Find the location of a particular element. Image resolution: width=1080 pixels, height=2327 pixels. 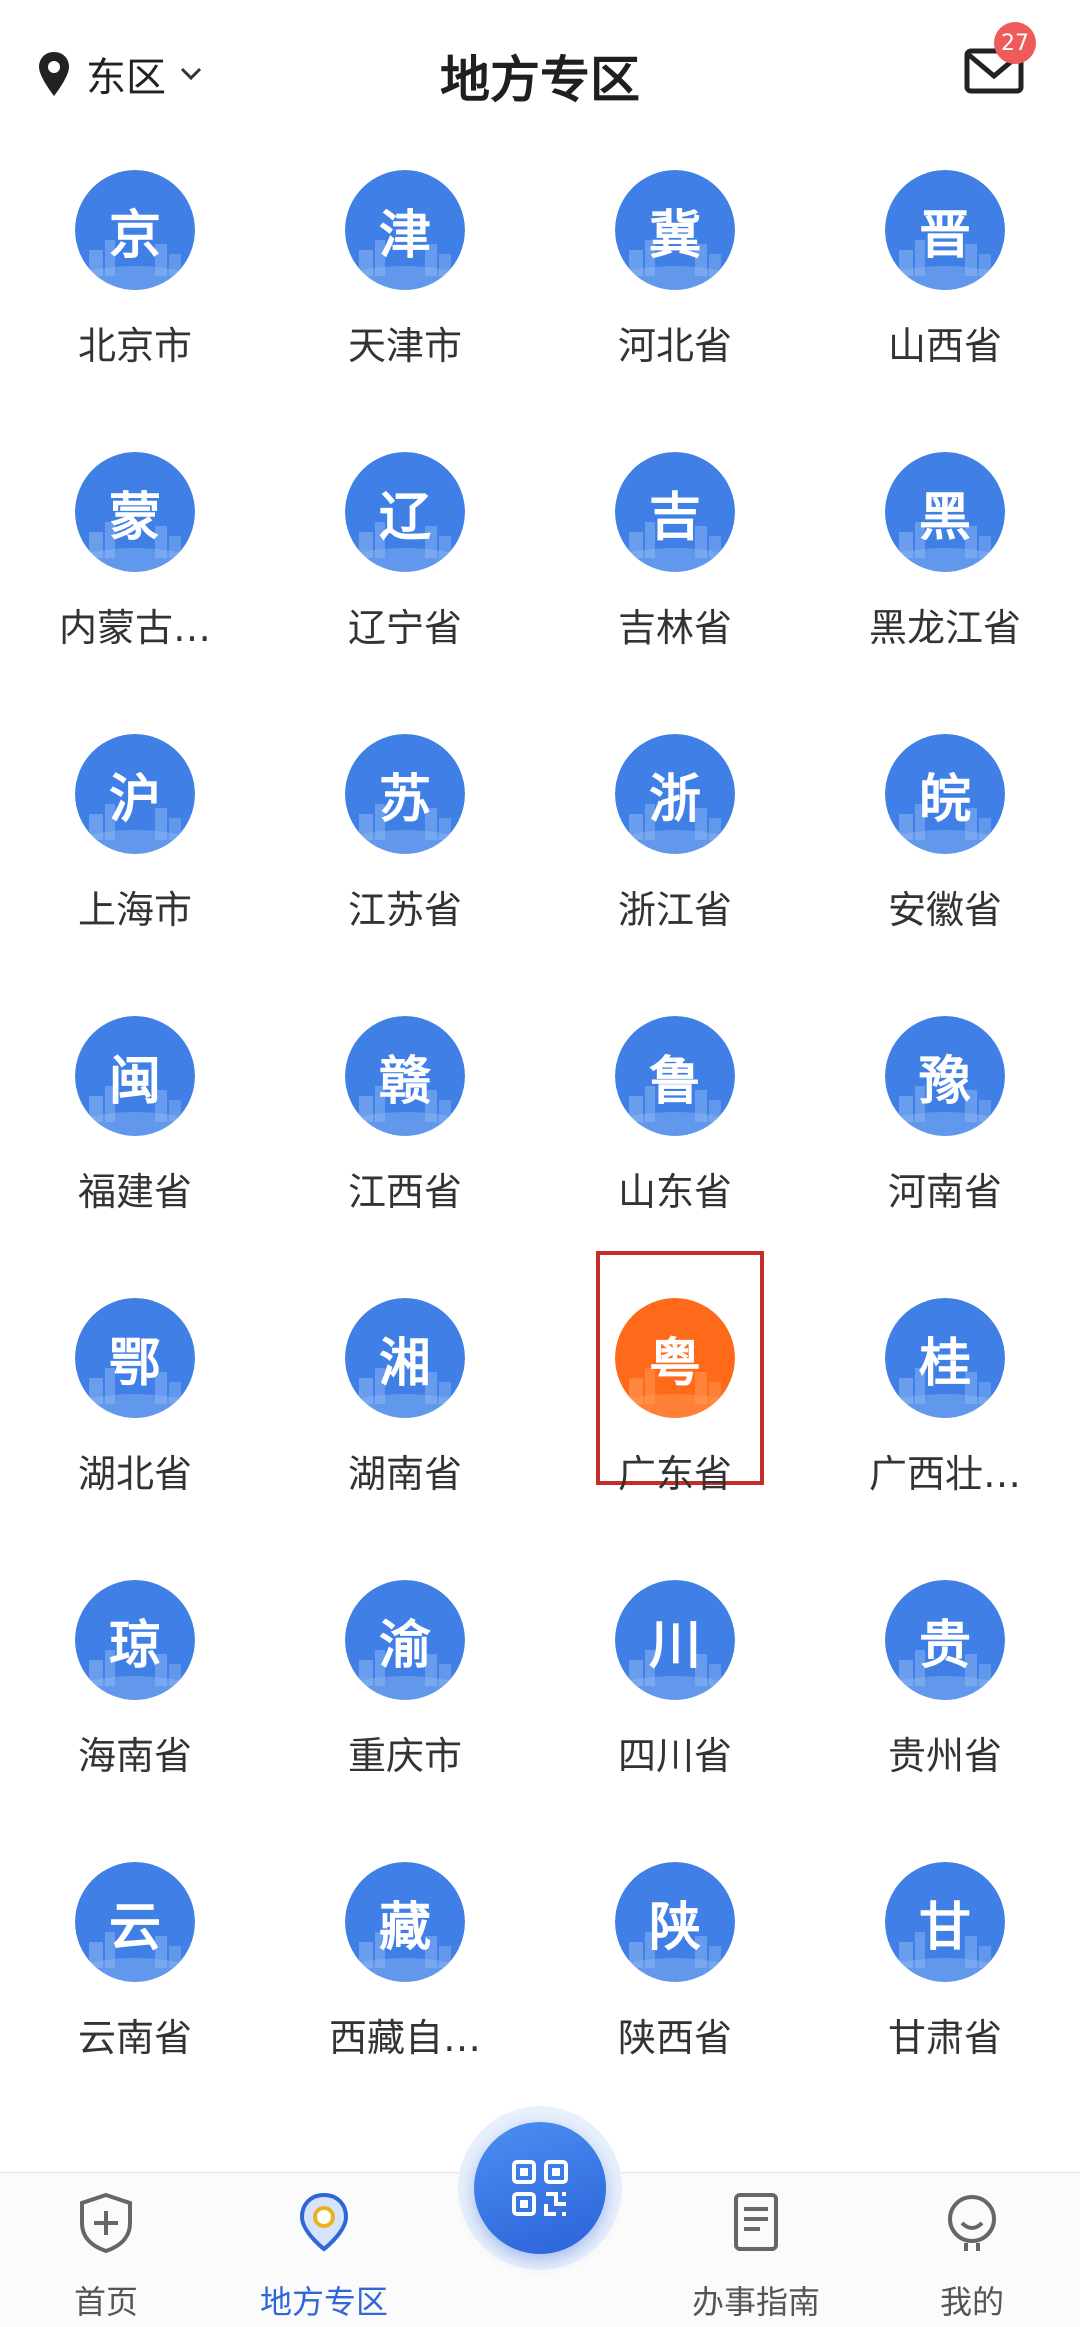

region-item: 鄂湖北省 is located at coordinates (135, 1424).